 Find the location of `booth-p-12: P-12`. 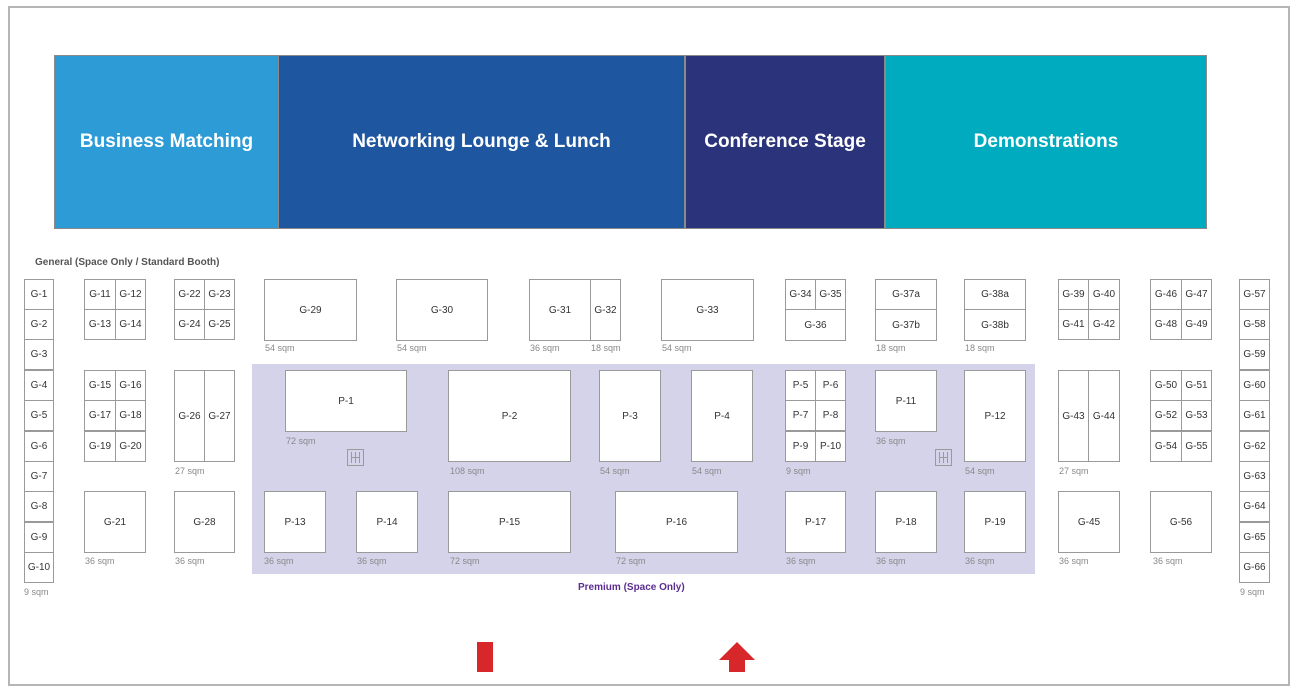

booth-p-12: P-12 is located at coordinates (995, 416).